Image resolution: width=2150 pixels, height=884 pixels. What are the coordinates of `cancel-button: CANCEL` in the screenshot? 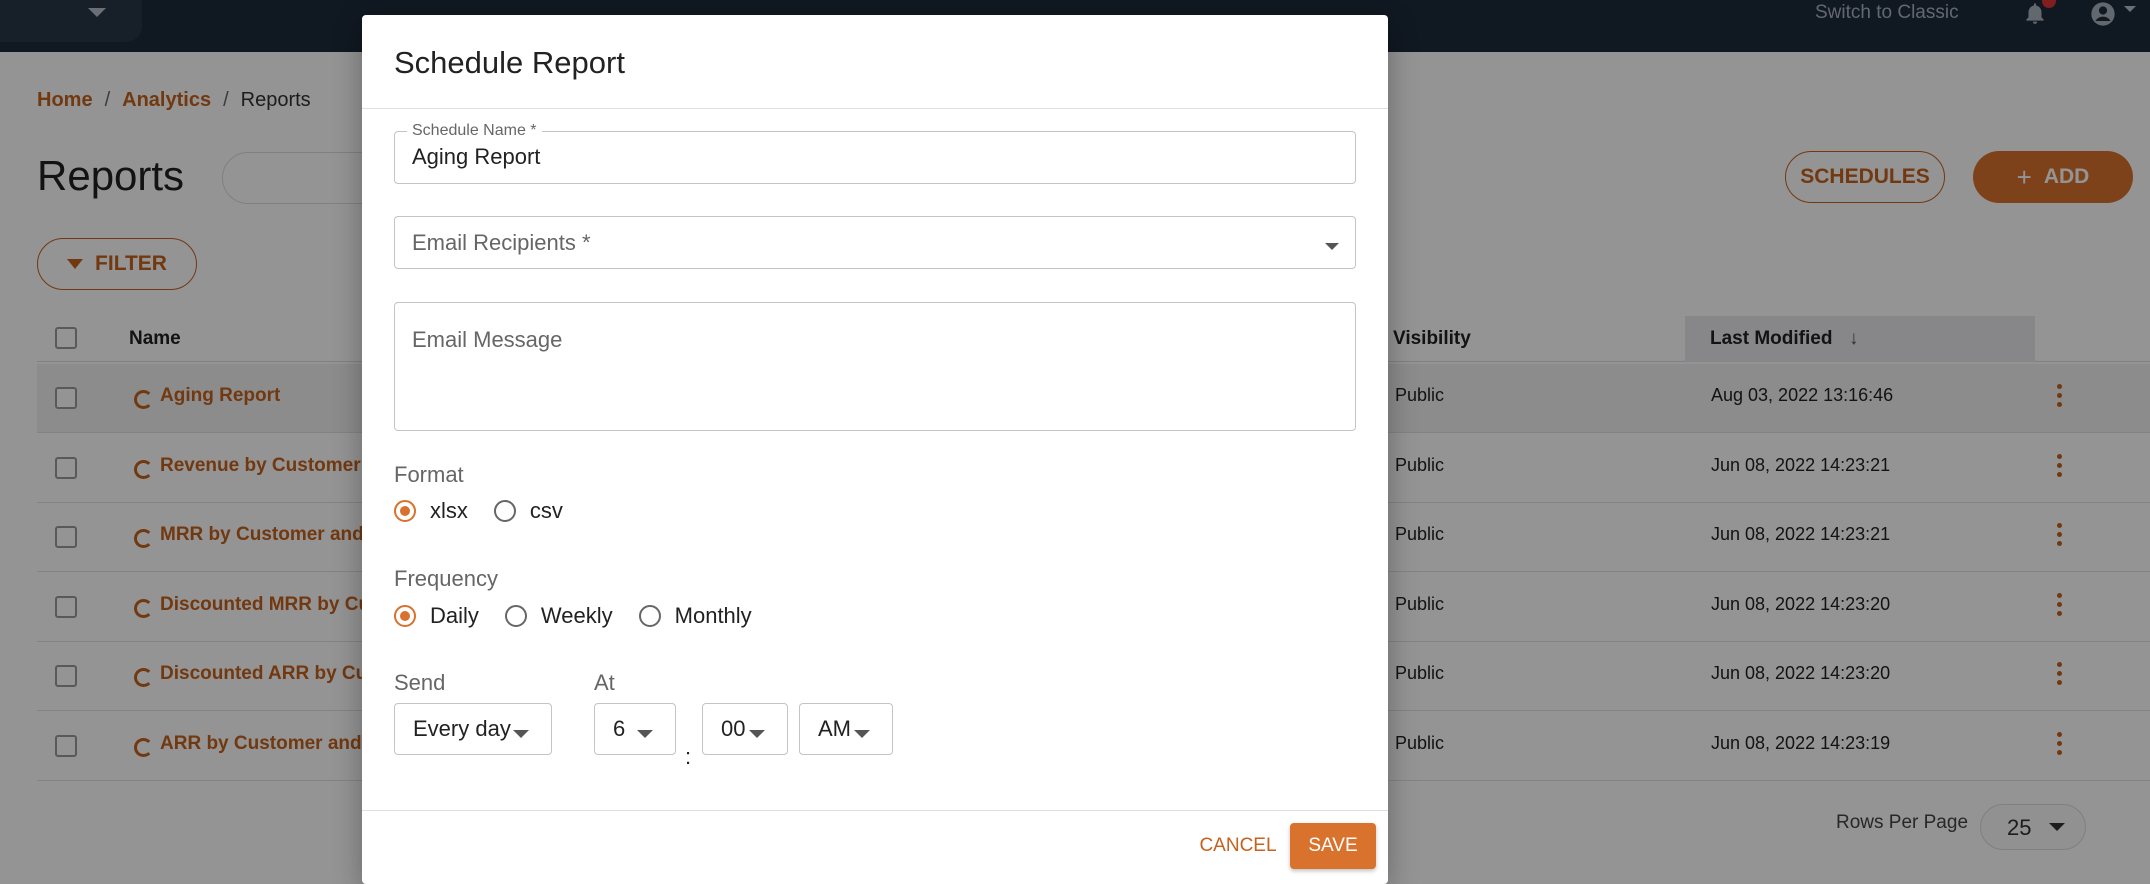 It's located at (1238, 846).